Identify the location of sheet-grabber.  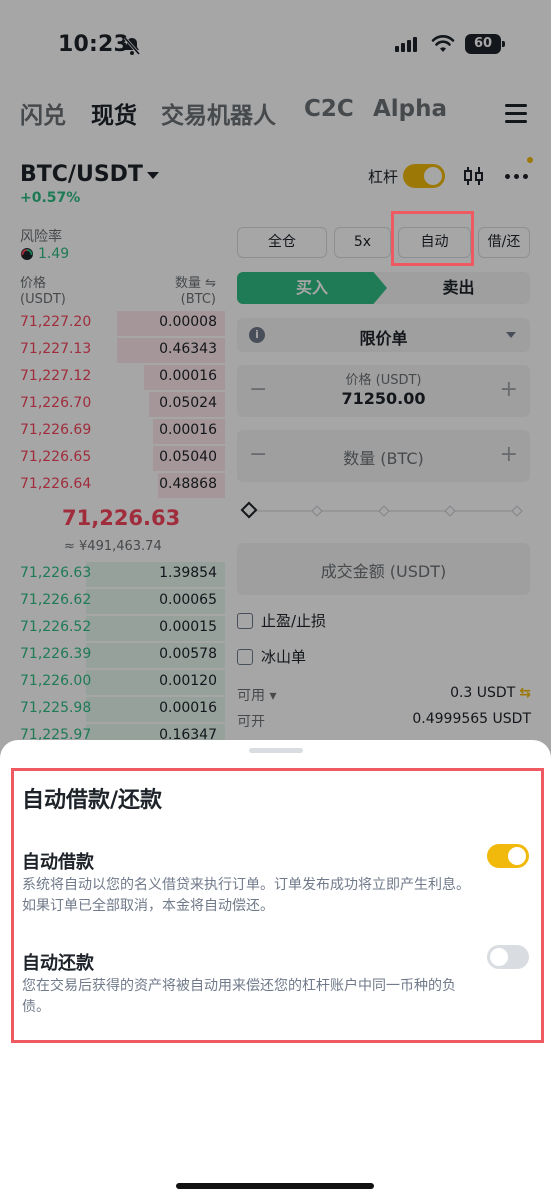
(276, 750).